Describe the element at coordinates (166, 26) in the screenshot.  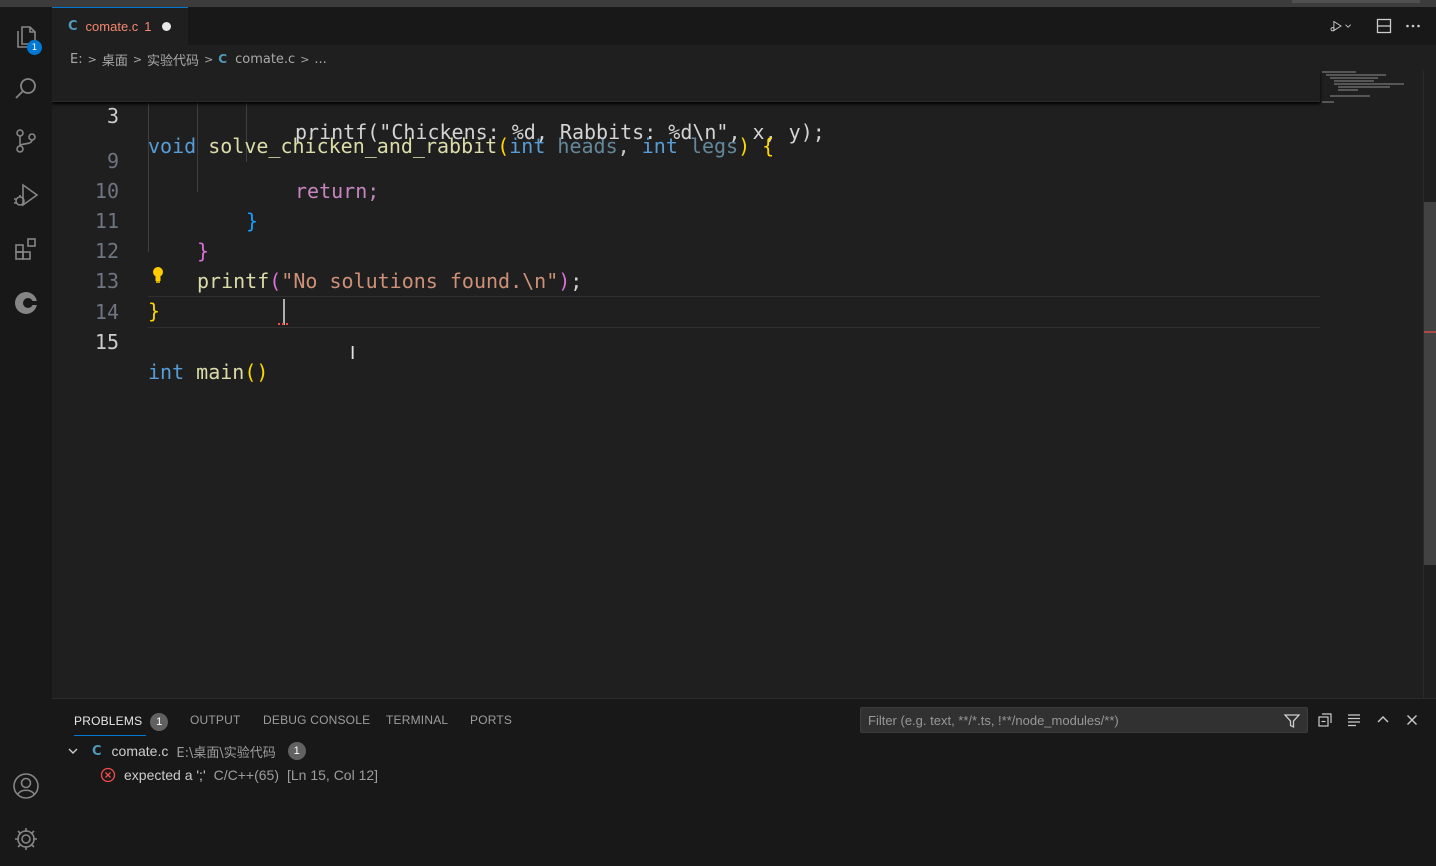
I see `unsaved-dot-icon` at that location.